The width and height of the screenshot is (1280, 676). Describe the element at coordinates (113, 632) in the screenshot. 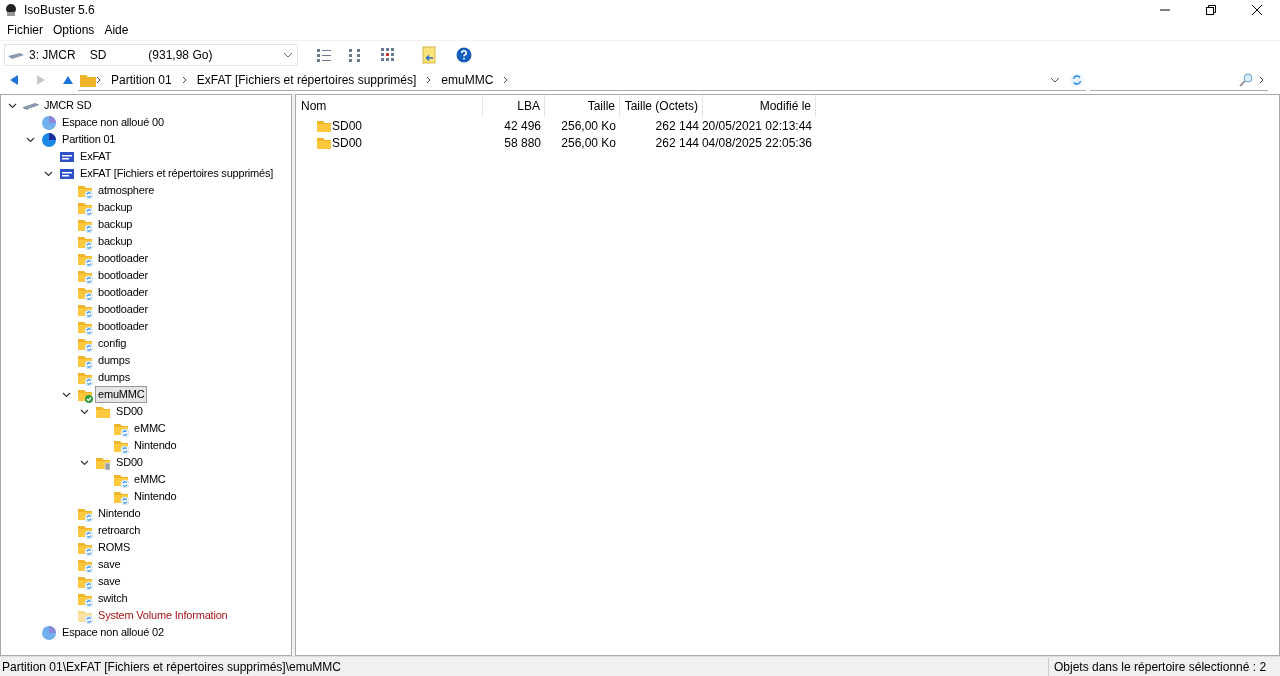

I see `tree-item: Espace non alloué 02` at that location.